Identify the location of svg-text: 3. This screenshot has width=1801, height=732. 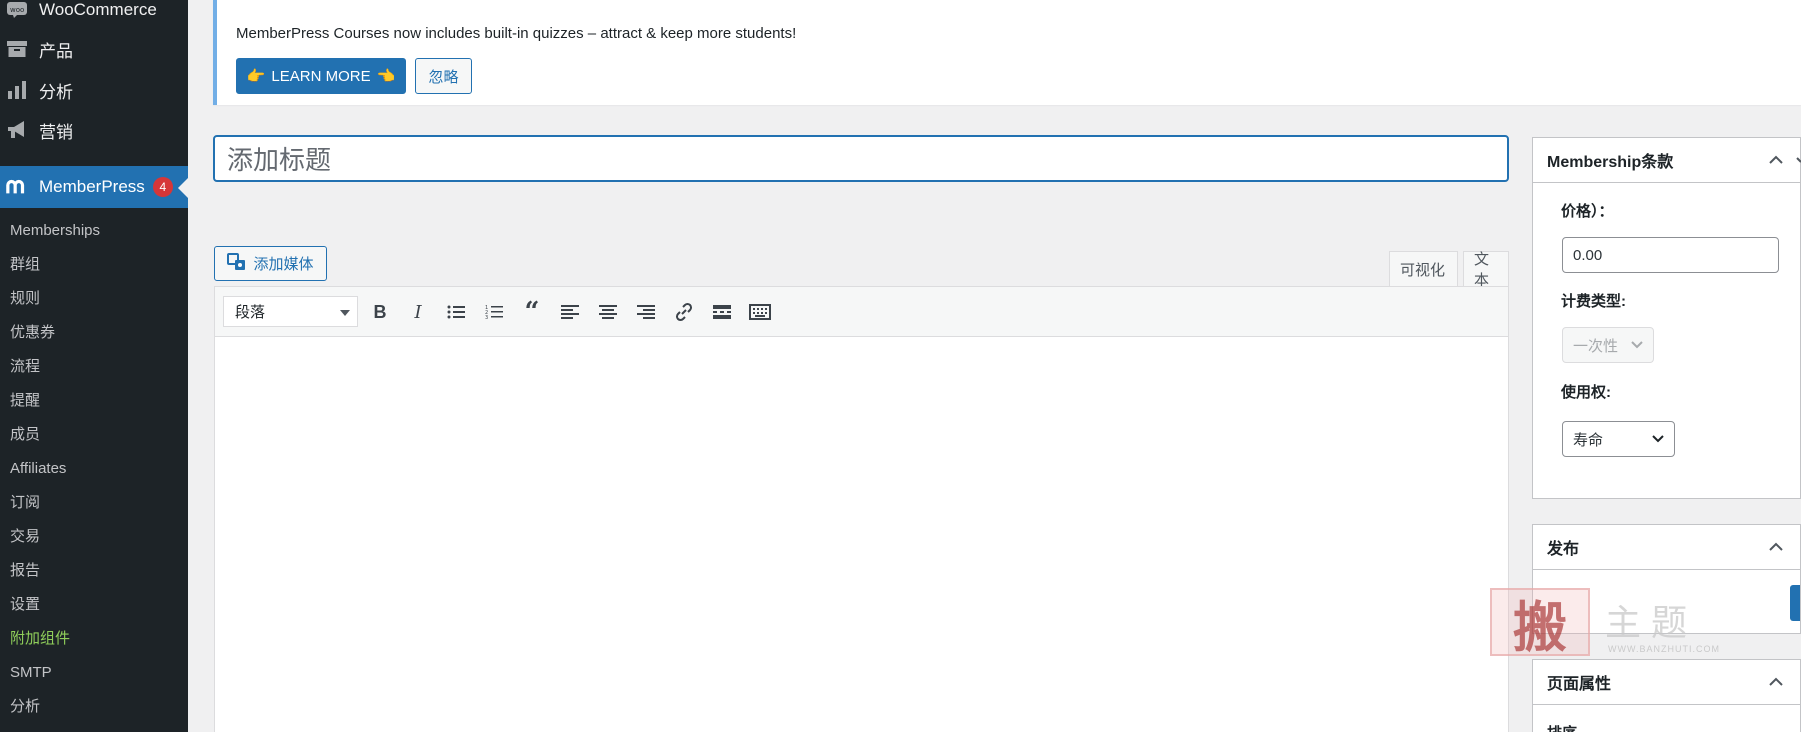
(486, 317).